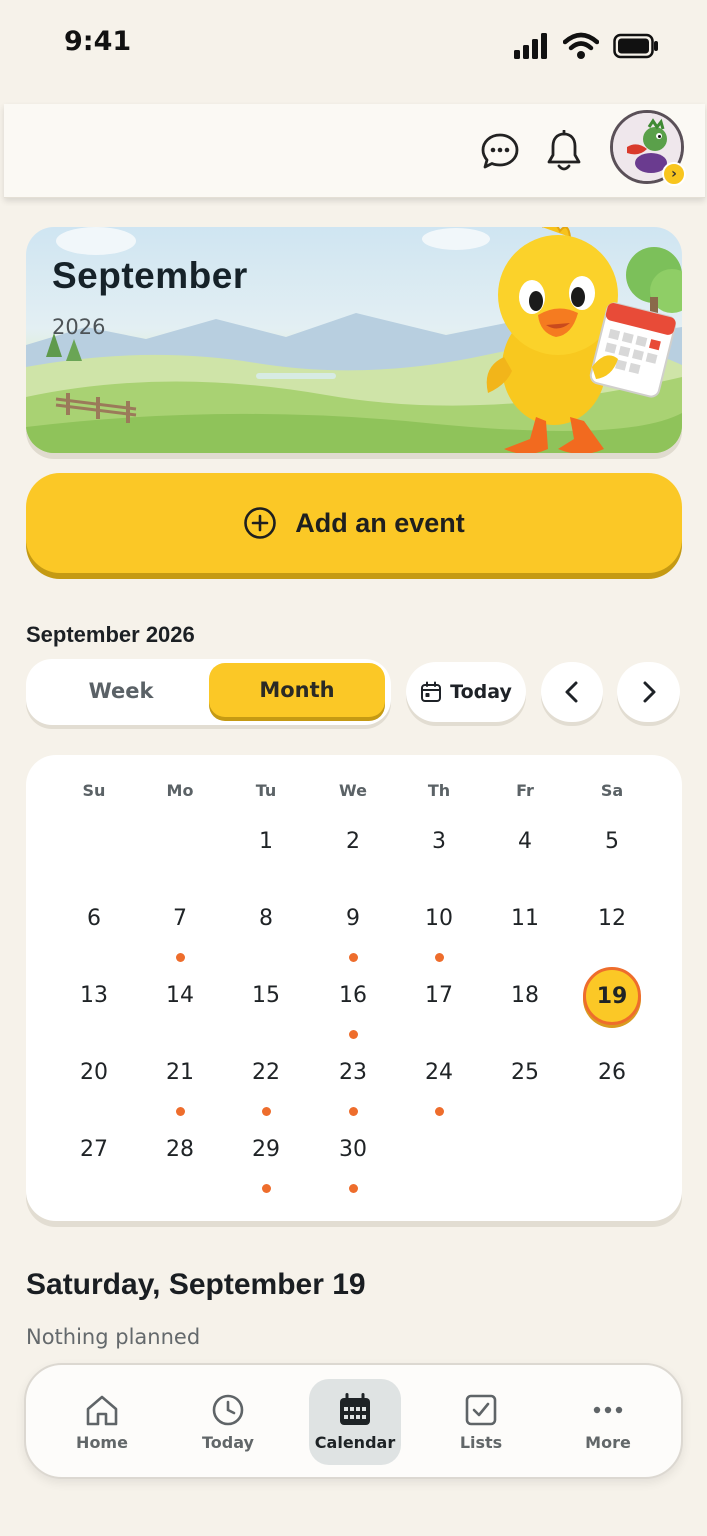 This screenshot has width=707, height=1536. What do you see at coordinates (530, 46) in the screenshot?
I see `signal-icon` at bounding box center [530, 46].